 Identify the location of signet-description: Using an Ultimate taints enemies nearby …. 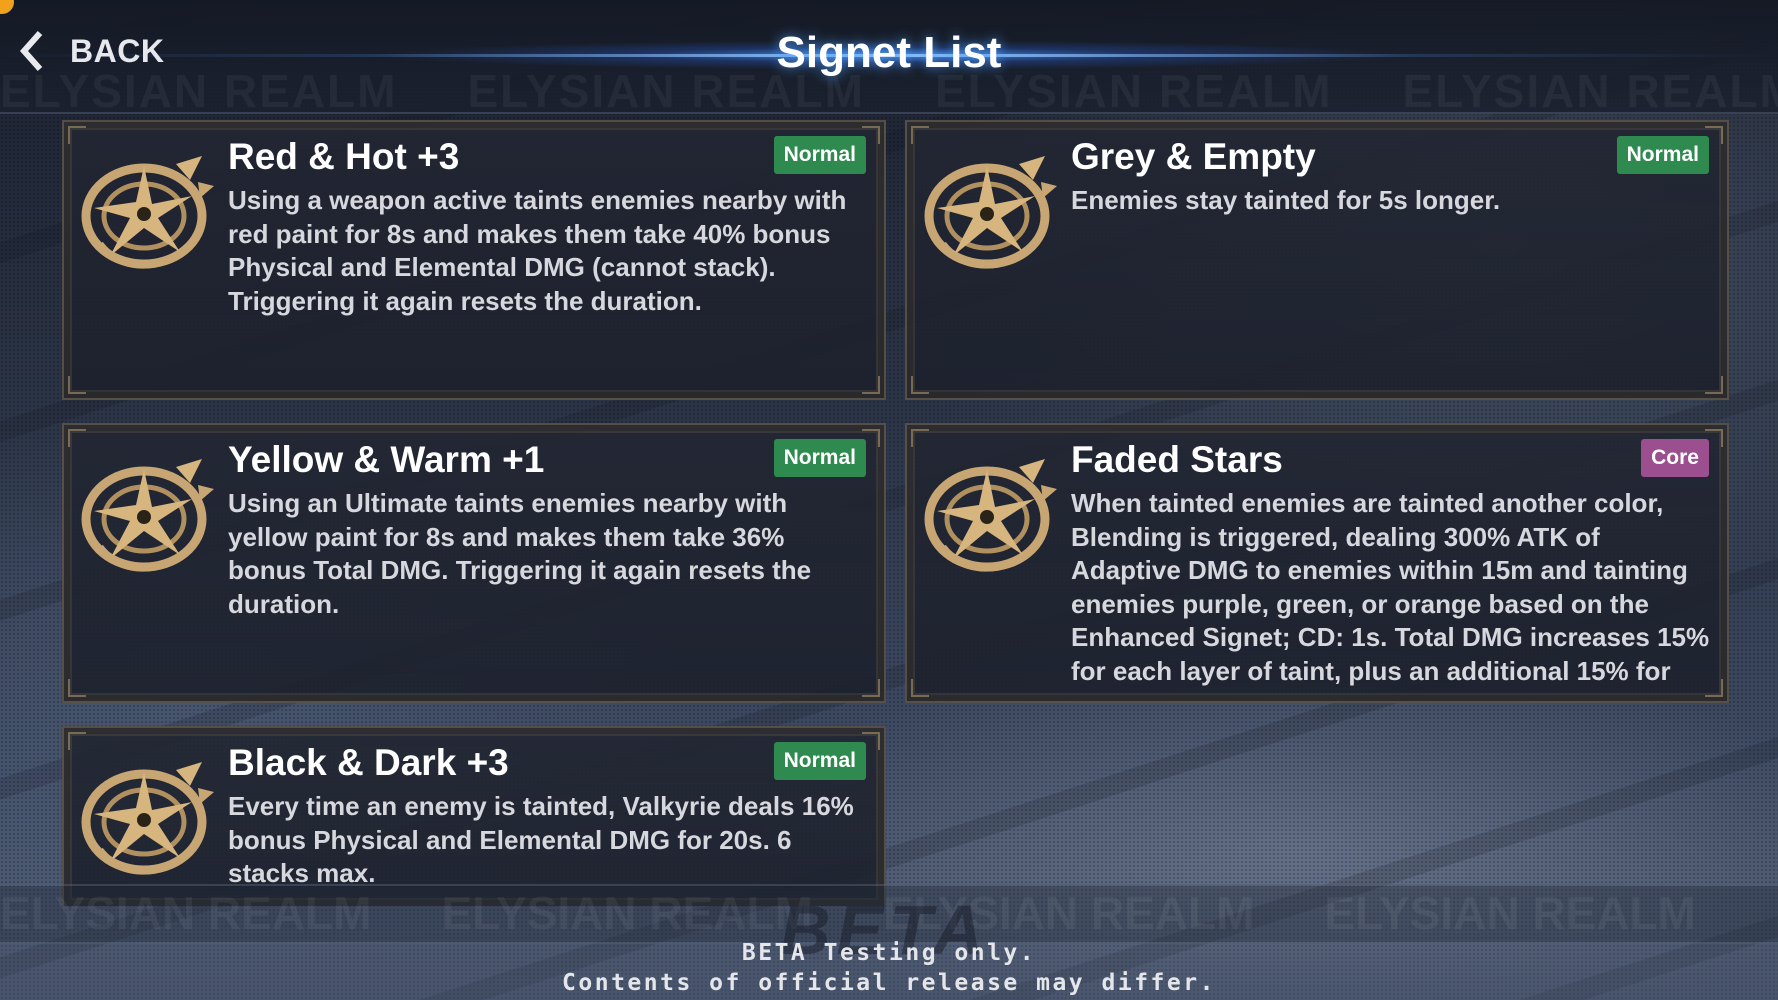
(520, 553).